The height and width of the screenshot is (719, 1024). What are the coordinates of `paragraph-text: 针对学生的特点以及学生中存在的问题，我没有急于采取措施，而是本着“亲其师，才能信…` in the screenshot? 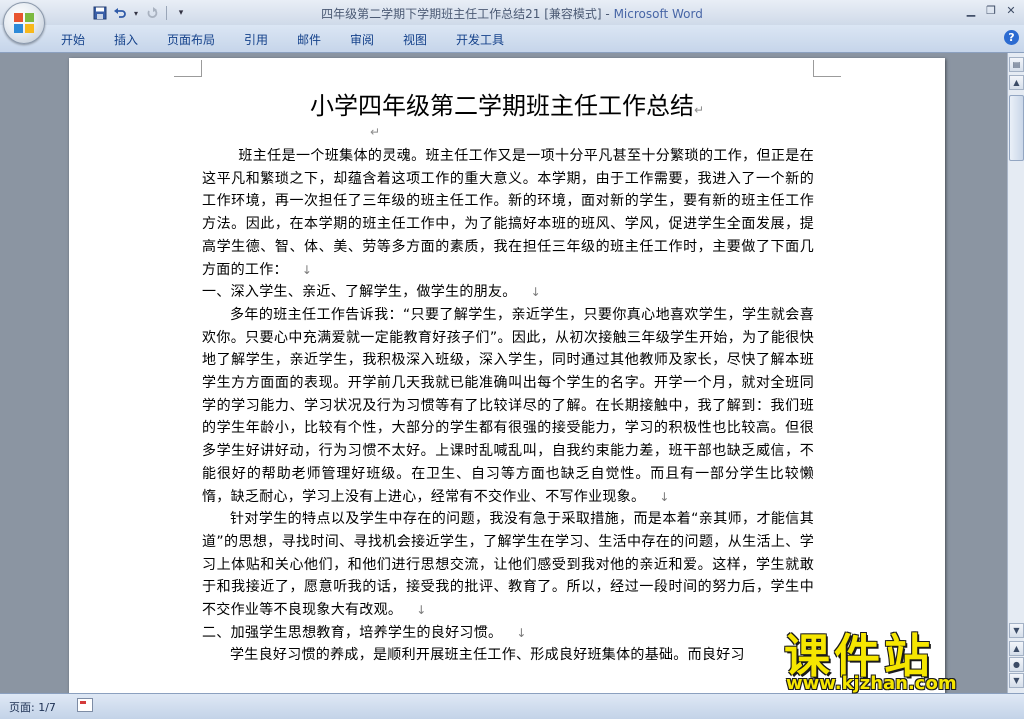 It's located at (508, 565).